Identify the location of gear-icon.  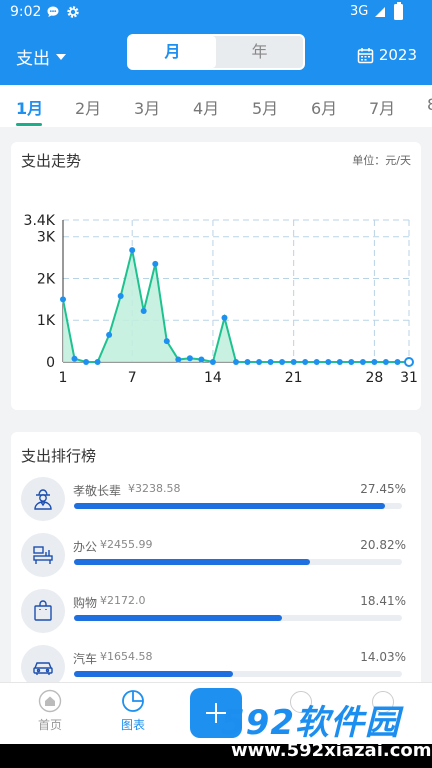
(73, 12).